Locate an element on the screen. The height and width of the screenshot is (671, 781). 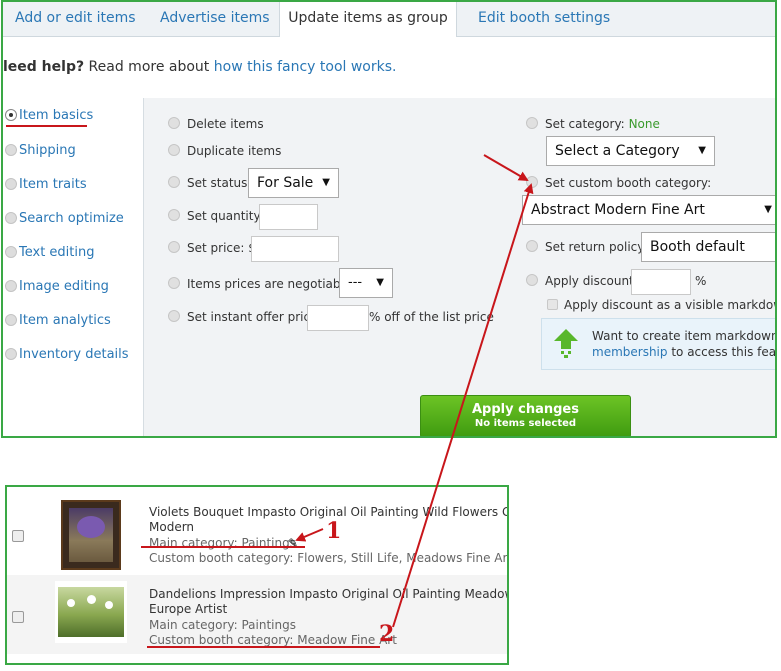
annotation-number-two: 2 is located at coordinates (387, 634).